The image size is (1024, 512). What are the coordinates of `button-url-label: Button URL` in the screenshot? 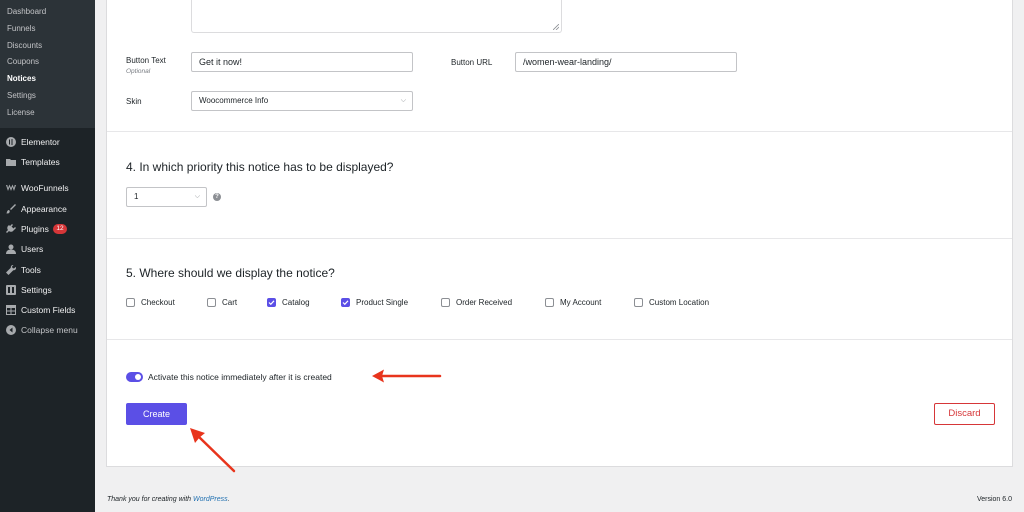 It's located at (472, 62).